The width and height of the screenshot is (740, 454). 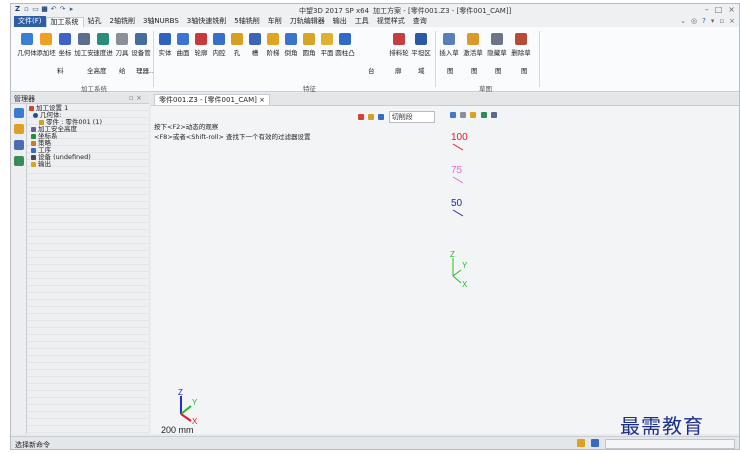 I want to click on stock-icon, so click(x=46, y=39).